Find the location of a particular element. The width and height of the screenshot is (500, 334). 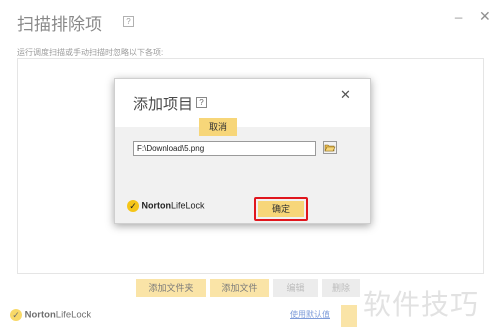

norton-logo: ✓ NortonLifeLock is located at coordinates (166, 206).